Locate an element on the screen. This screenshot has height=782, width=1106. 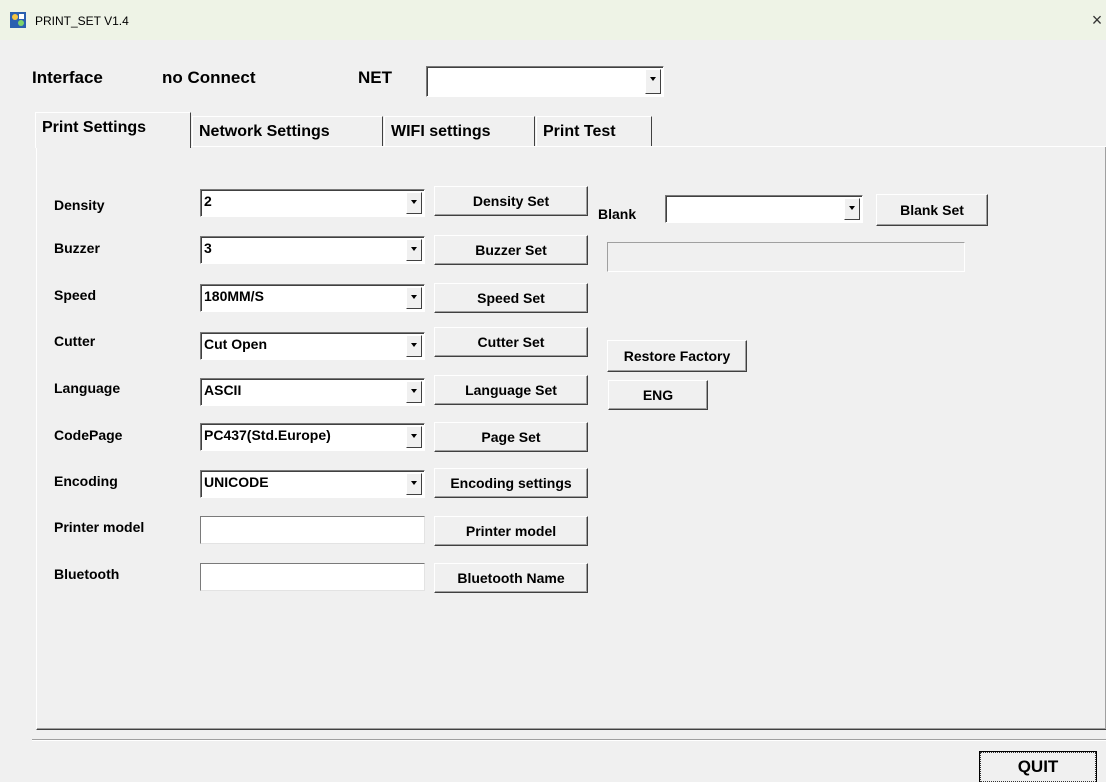
printer-model-input is located at coordinates (312, 530).